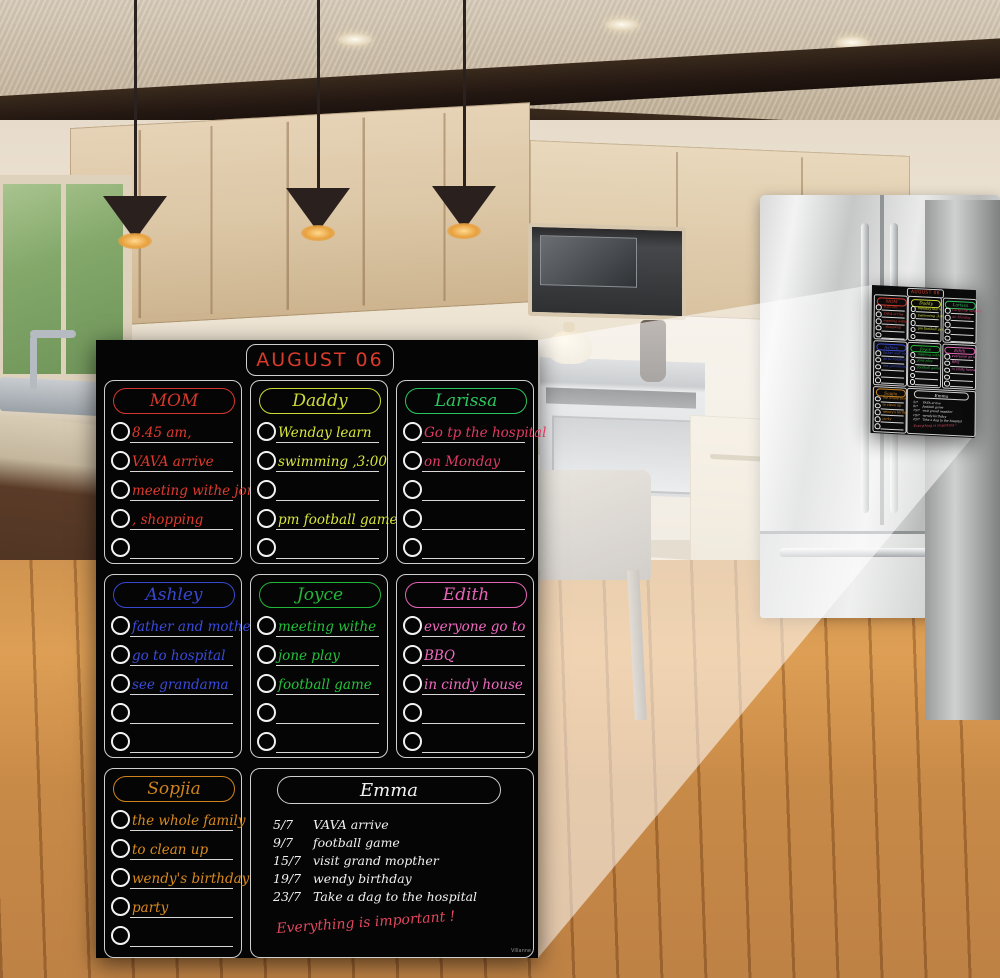 This screenshot has height=978, width=1000. Describe the element at coordinates (196, 489) in the screenshot. I see `task-line-slot: meeting withe jone` at that location.